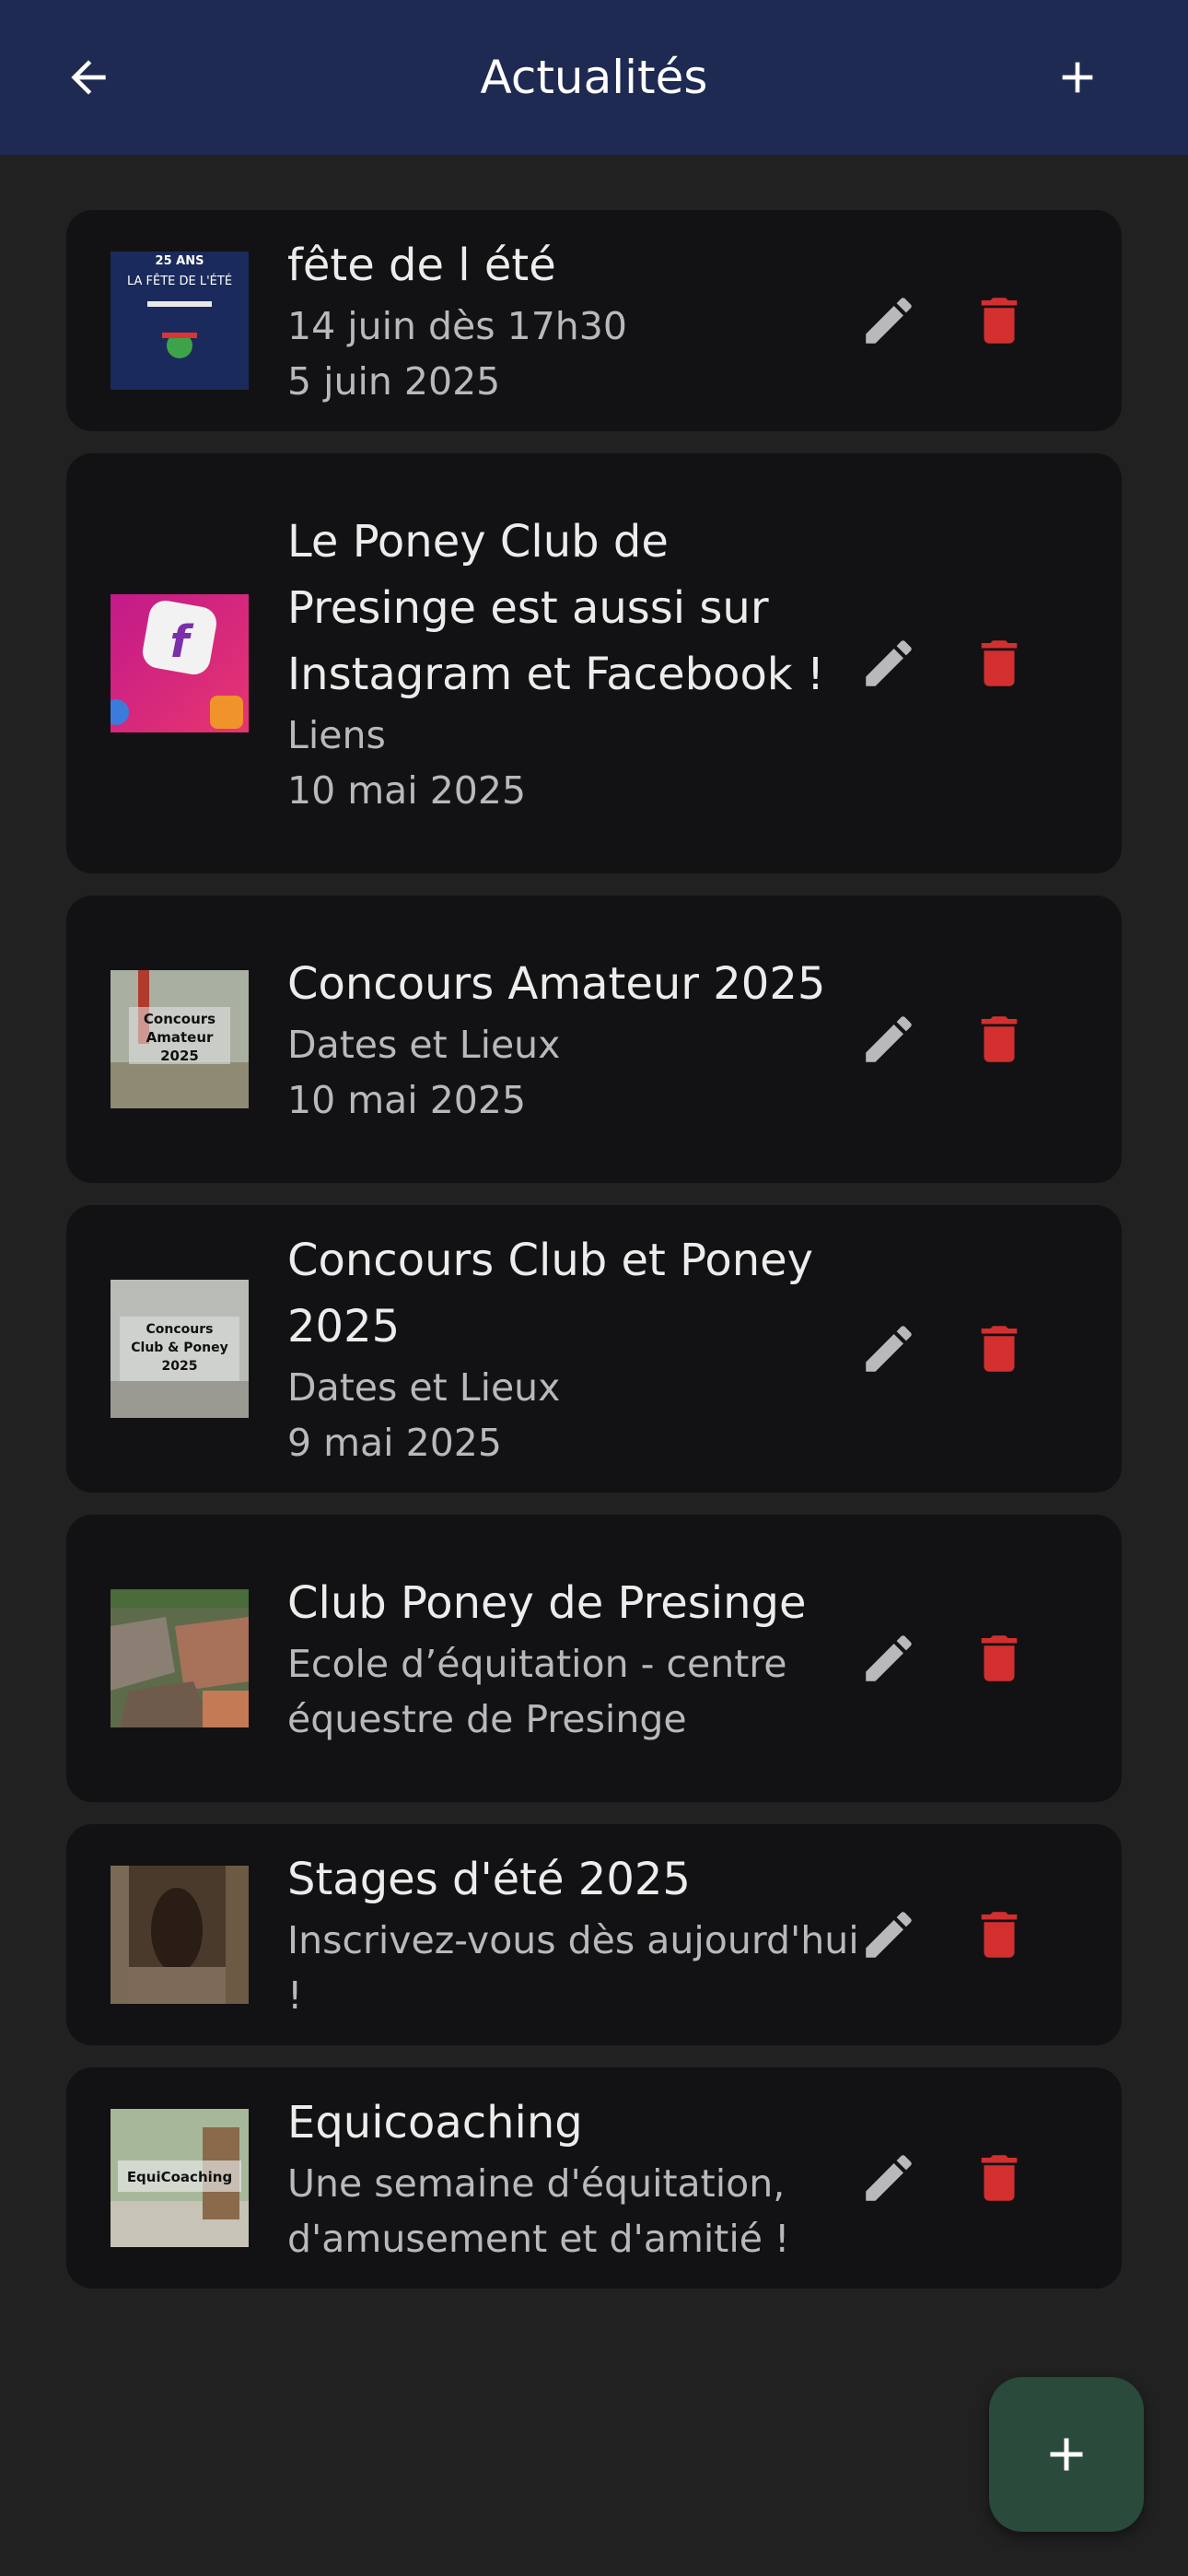 This screenshot has height=2576, width=1188. I want to click on news-thumbnail: Concours Club & Poney 2025, so click(180, 1349).